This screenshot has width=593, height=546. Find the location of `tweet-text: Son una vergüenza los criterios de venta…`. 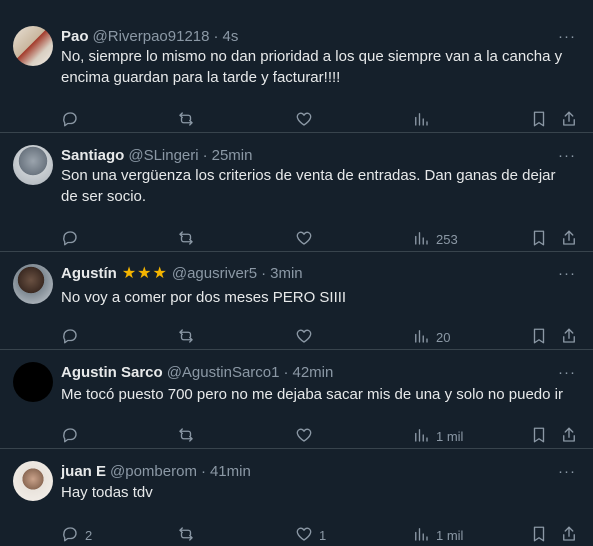

tweet-text: Son una vergüenza los criterios de venta… is located at coordinates (308, 186).